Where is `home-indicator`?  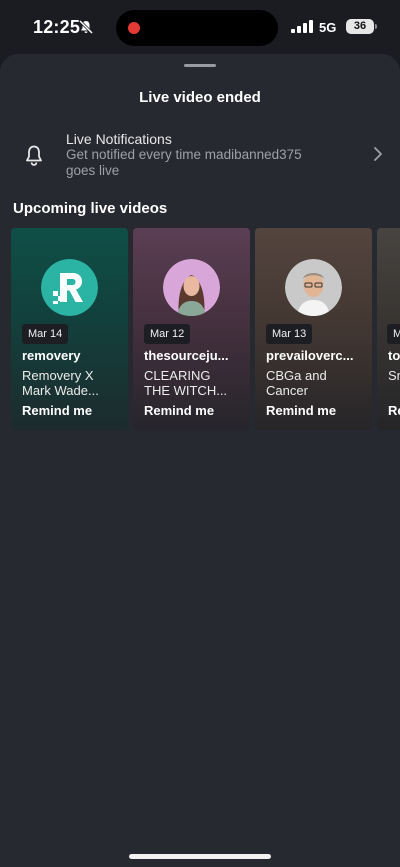 home-indicator is located at coordinates (200, 856).